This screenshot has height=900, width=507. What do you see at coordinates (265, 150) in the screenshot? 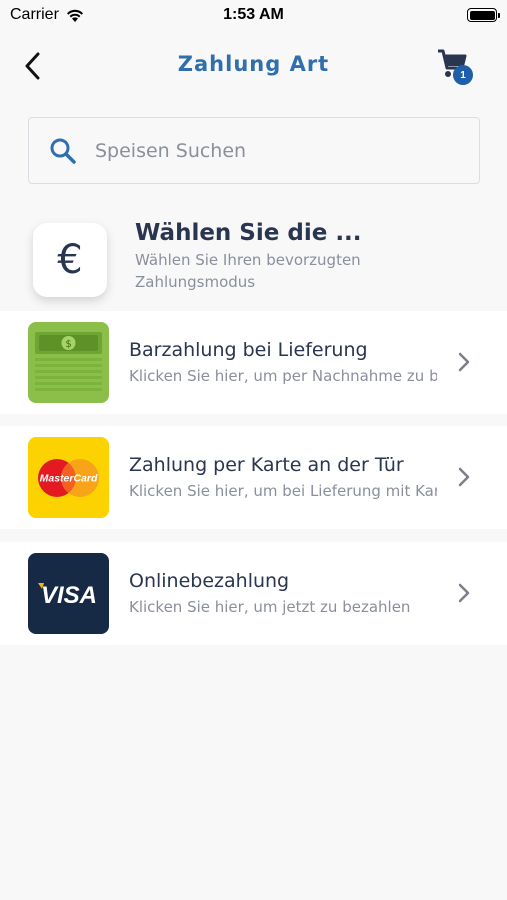
I see `search-input` at bounding box center [265, 150].